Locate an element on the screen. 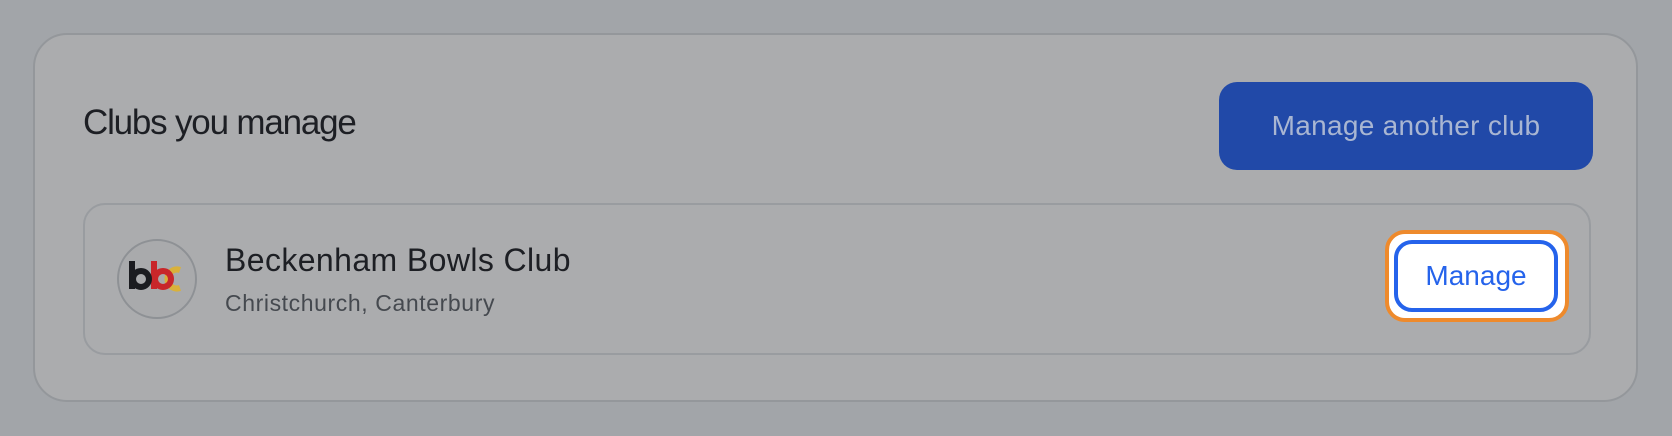  manage-club-button: Manage is located at coordinates (1476, 276).